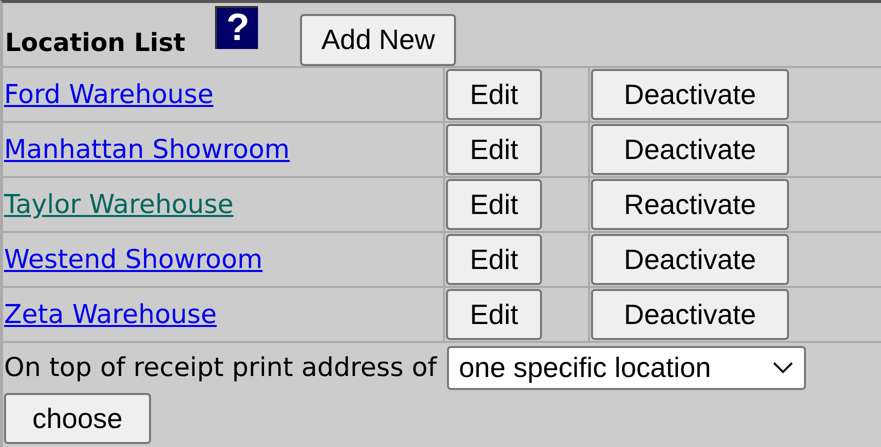 The image size is (881, 447). I want to click on chevron-down-icon, so click(783, 368).